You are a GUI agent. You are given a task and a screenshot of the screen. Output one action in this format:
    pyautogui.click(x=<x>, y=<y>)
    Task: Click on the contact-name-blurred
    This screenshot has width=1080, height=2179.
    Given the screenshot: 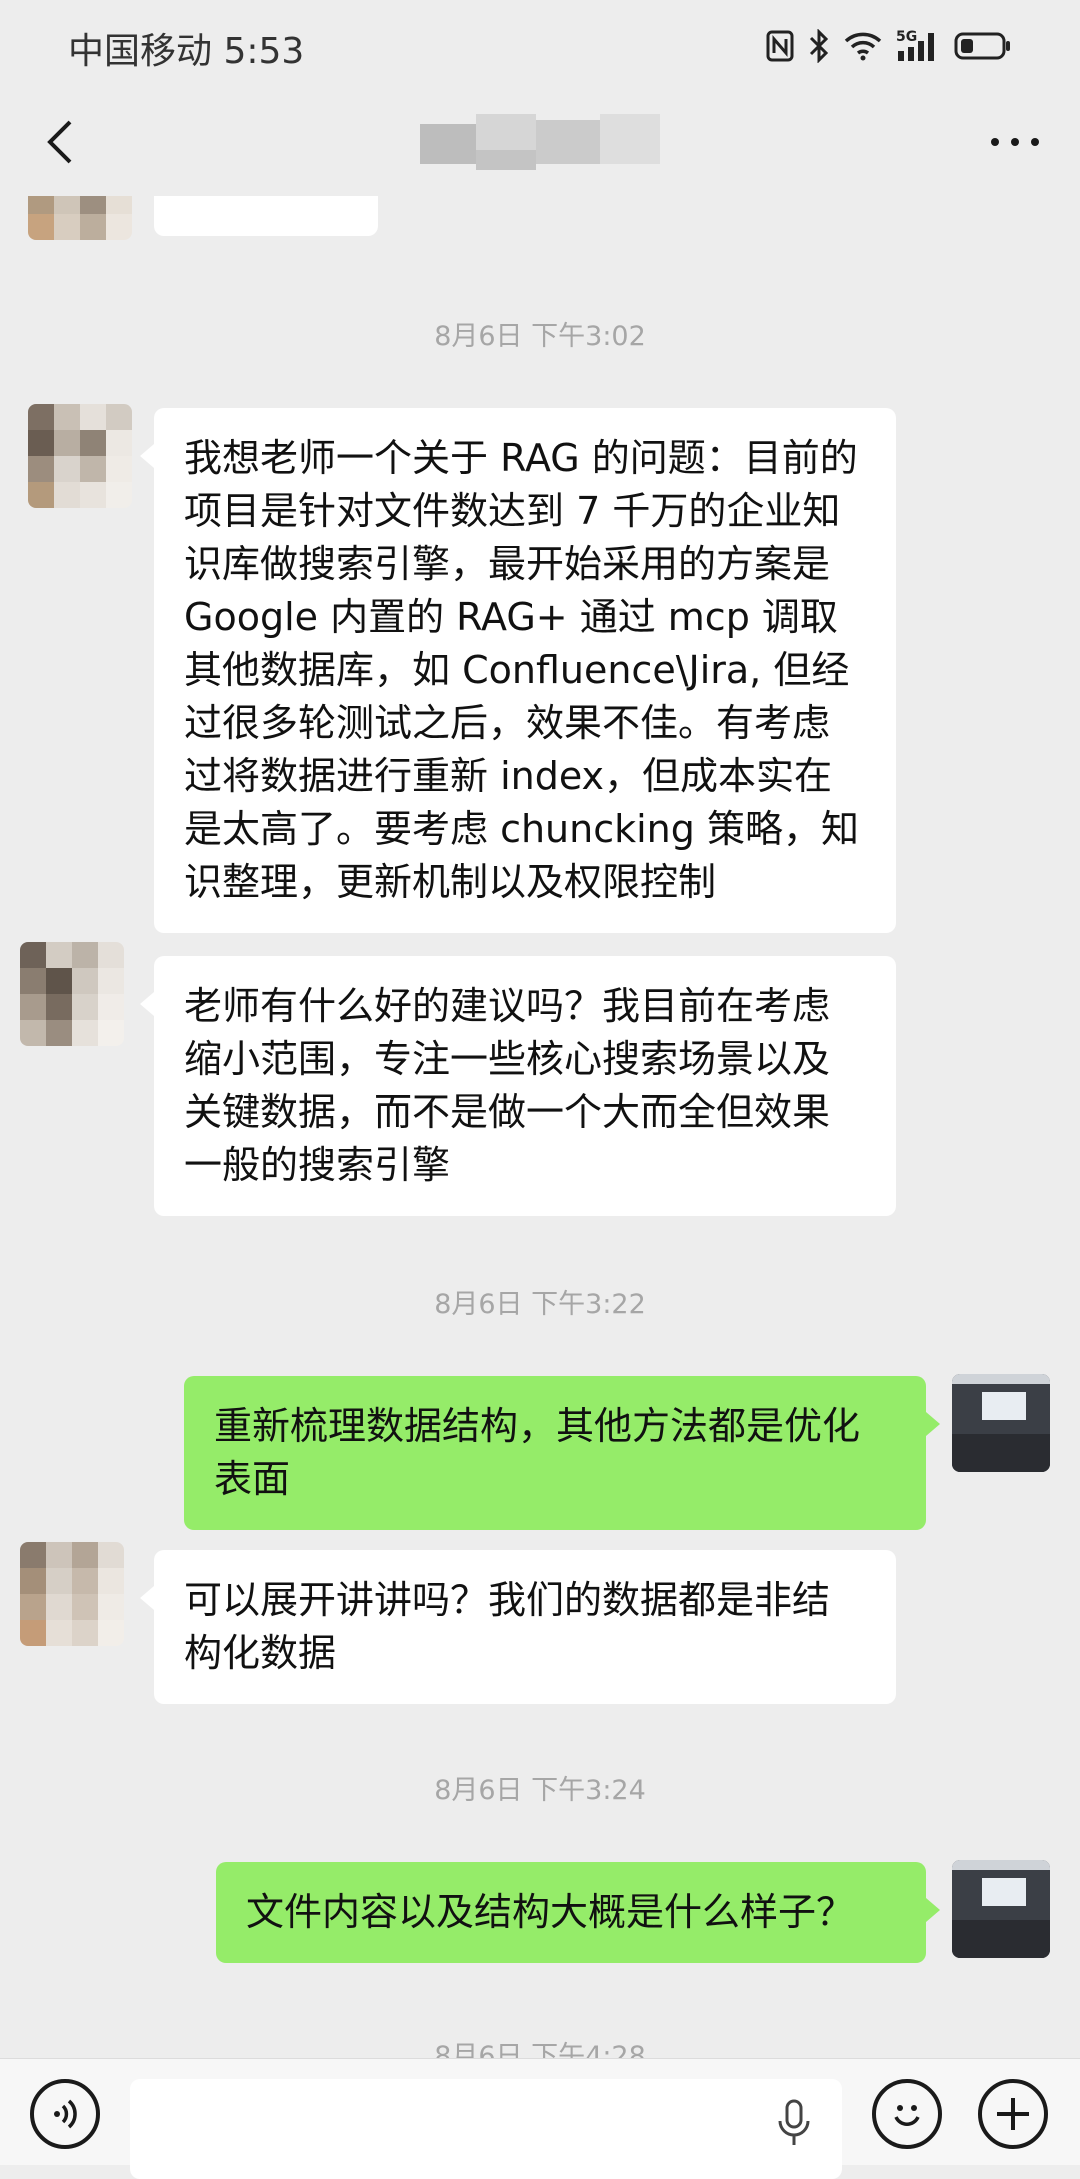 What is the action you would take?
    pyautogui.click(x=540, y=142)
    